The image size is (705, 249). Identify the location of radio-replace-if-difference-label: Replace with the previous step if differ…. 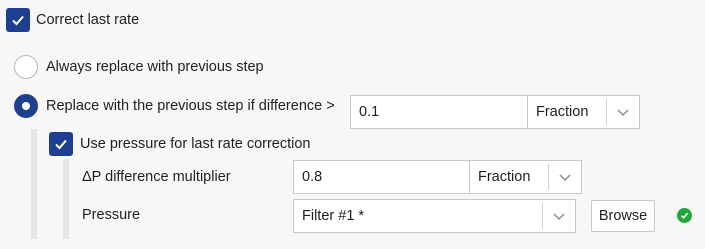
(190, 106).